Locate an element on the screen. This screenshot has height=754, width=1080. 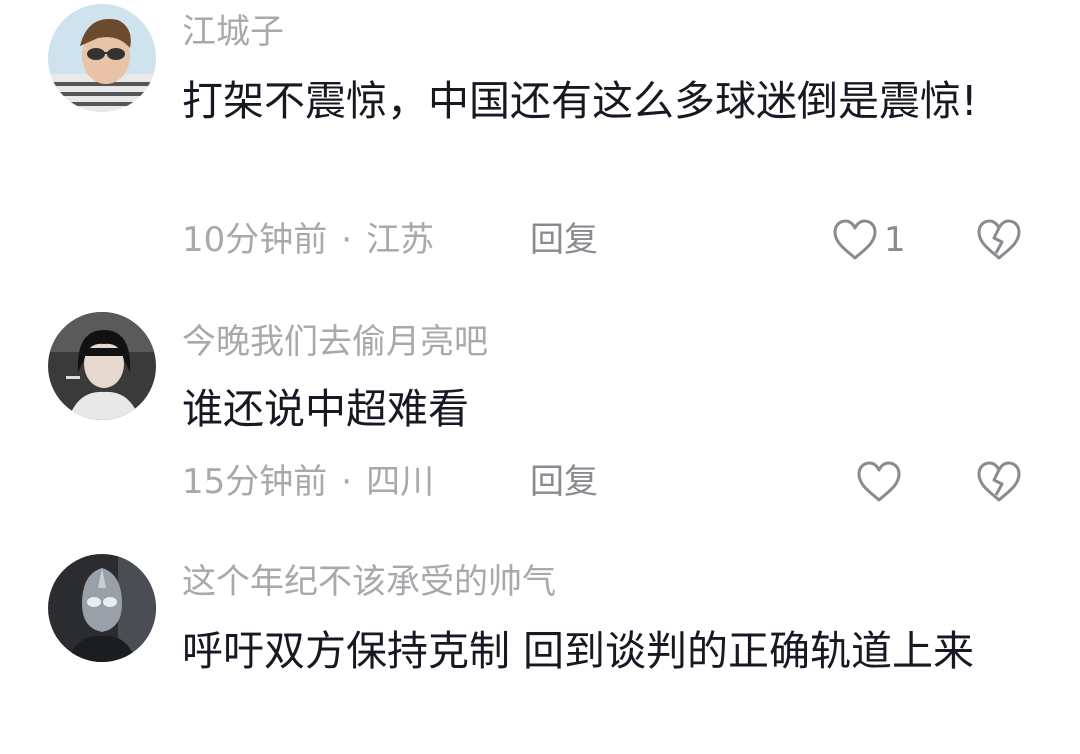
timestamp: 10分钟前 is located at coordinates (255, 240).